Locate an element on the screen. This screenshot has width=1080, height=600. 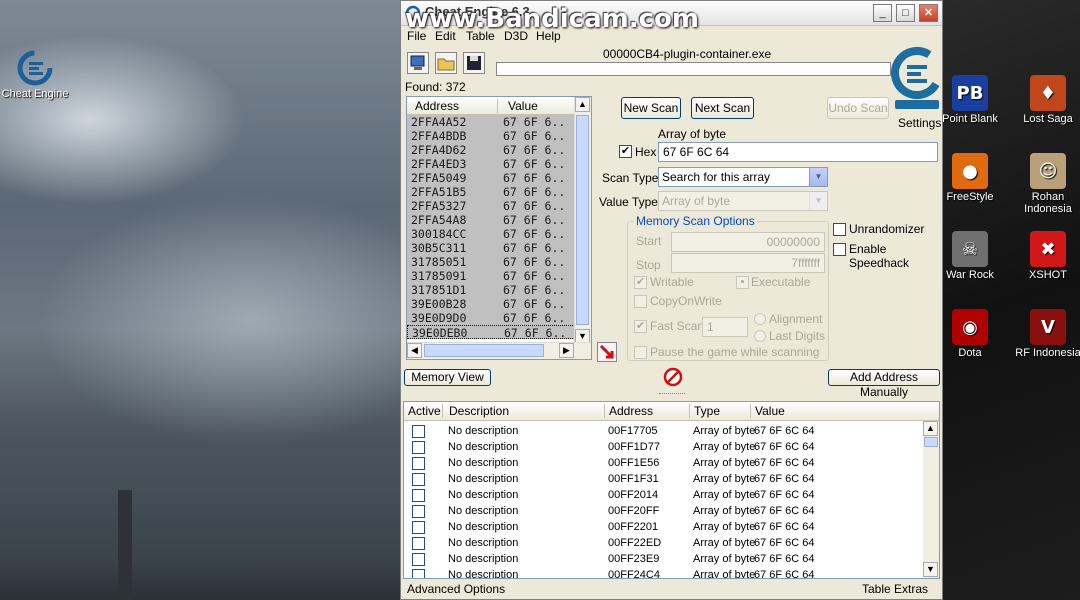
result-row: 2FFA54A8 67 6F 6.. is located at coordinates (492, 220).